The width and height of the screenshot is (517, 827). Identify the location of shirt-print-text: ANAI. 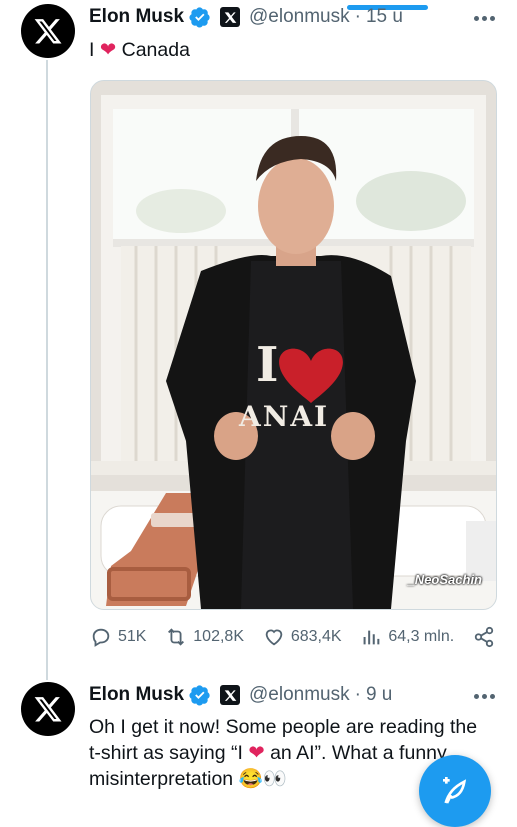
(283, 416).